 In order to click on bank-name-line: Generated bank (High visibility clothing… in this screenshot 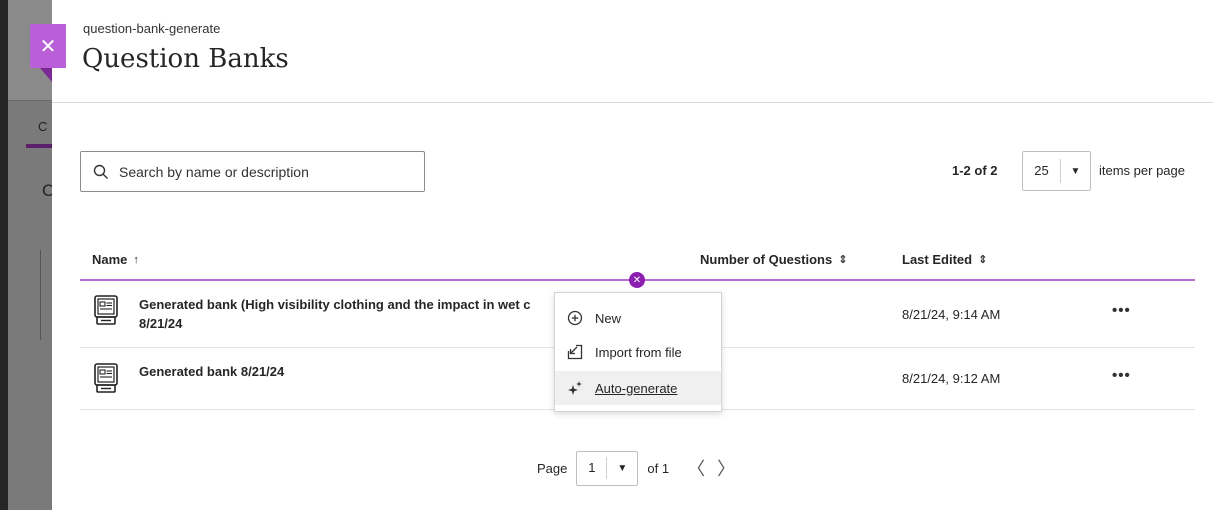, I will do `click(335, 304)`.